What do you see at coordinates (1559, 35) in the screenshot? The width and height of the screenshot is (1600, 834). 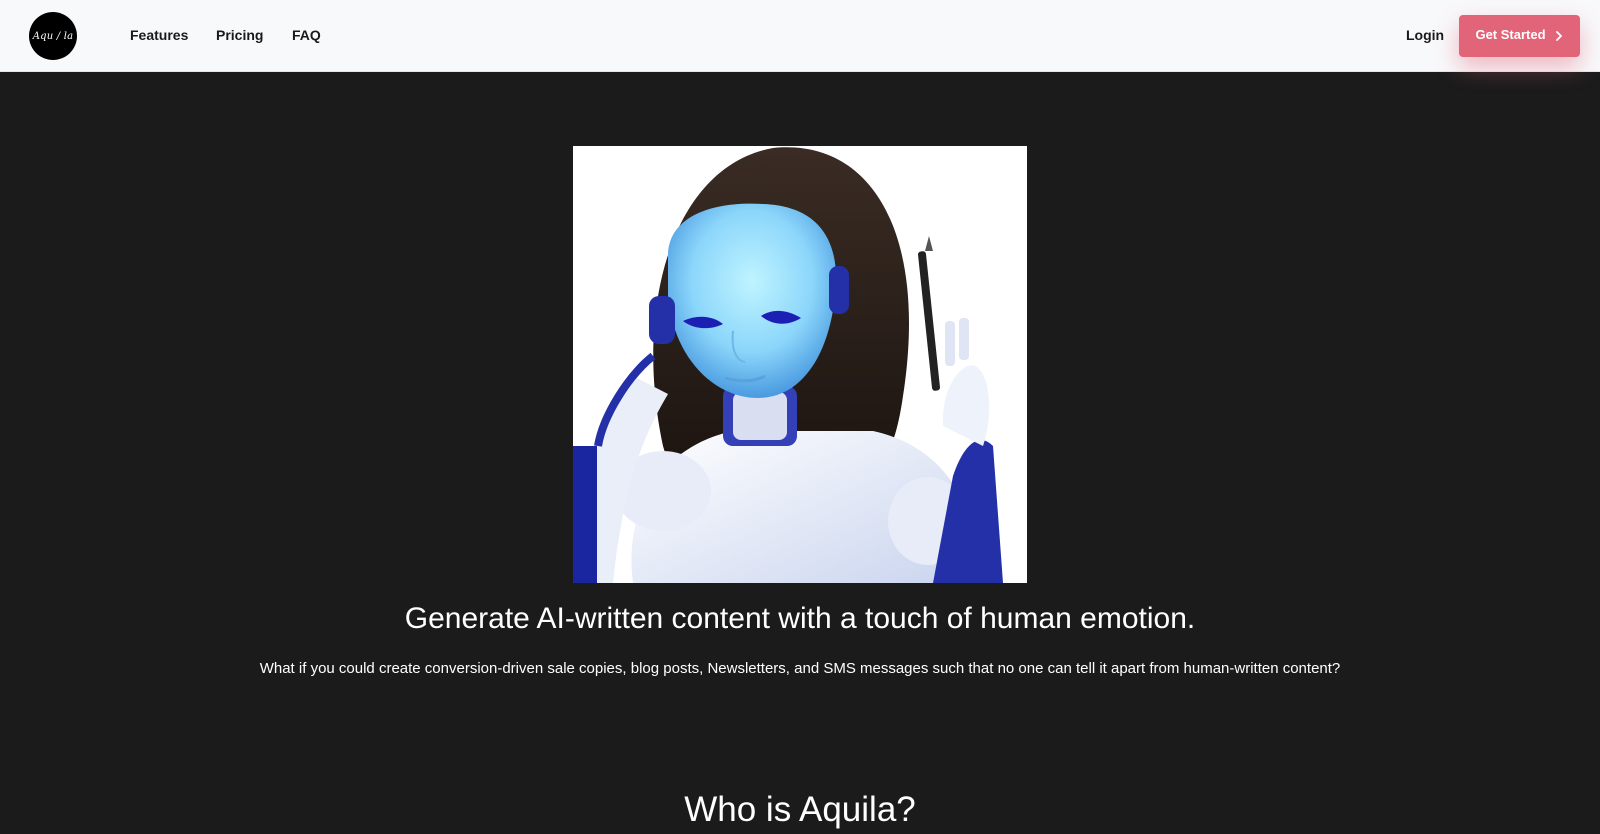 I see `chevron-right-icon` at bounding box center [1559, 35].